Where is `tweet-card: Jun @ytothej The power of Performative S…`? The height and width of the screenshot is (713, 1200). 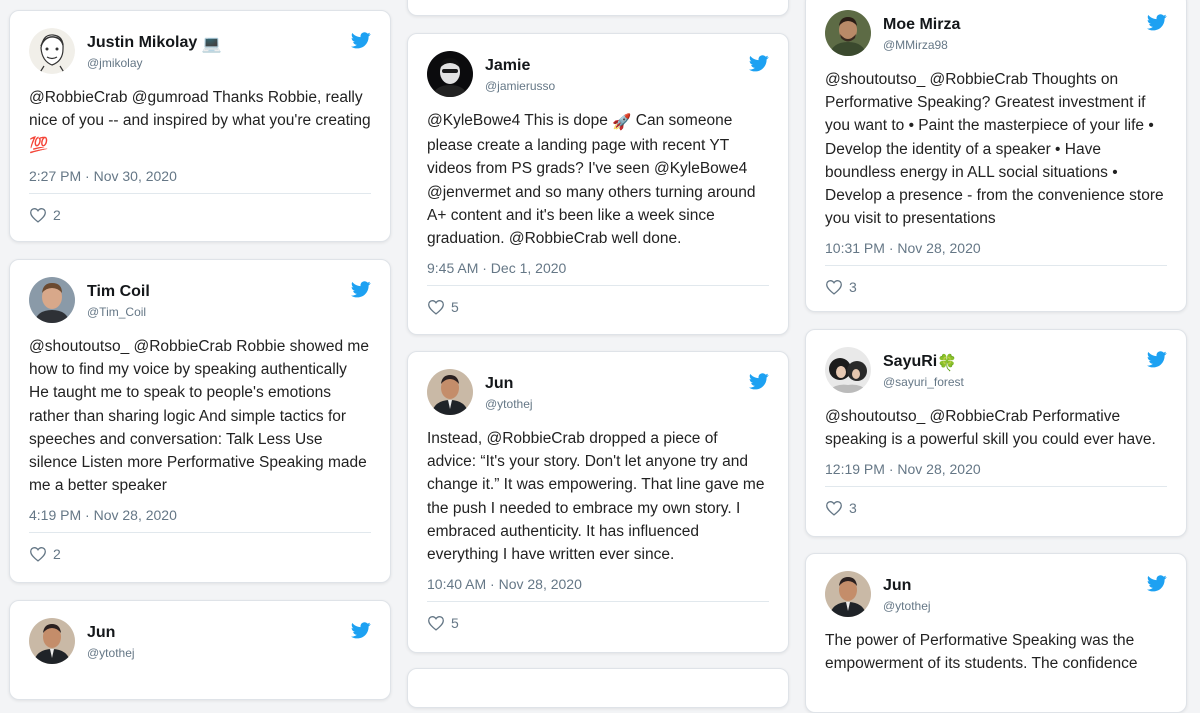 tweet-card: Jun @ytothej The power of Performative S… is located at coordinates (996, 633).